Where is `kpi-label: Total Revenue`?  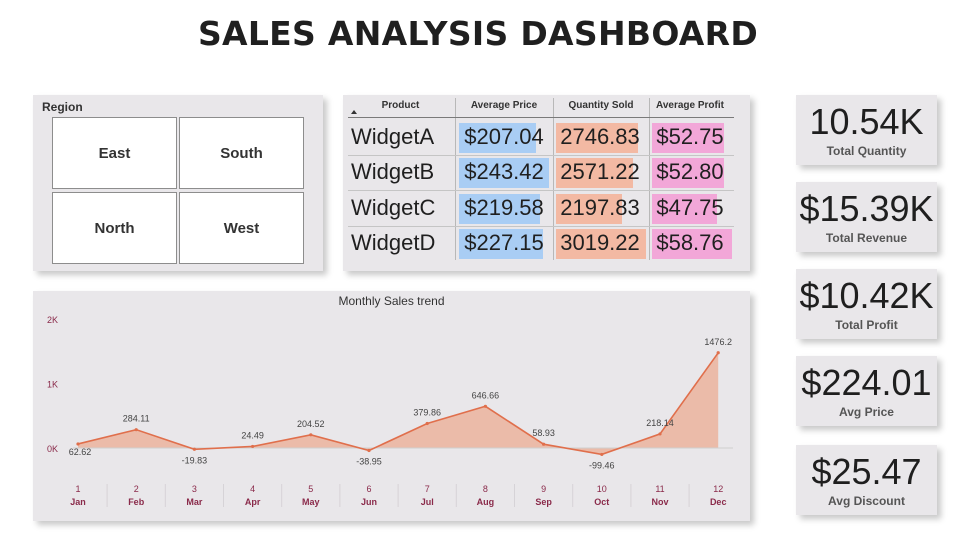 kpi-label: Total Revenue is located at coordinates (866, 238).